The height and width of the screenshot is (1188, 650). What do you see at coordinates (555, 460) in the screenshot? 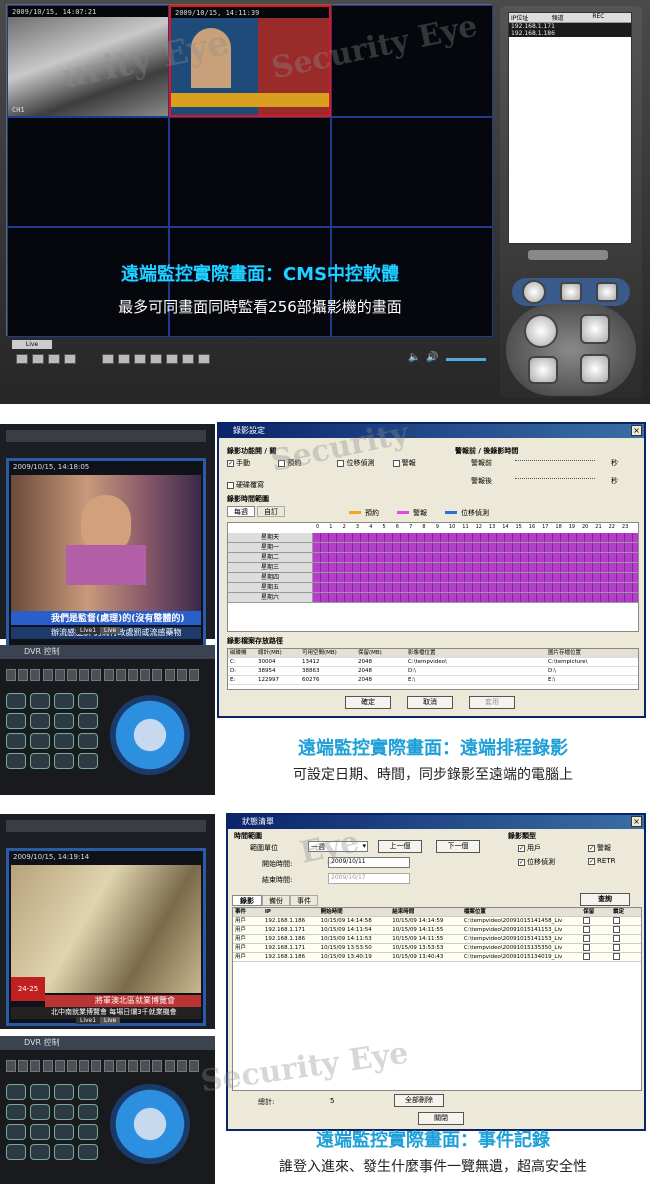
I see `pre-alarm-slider` at bounding box center [555, 460].